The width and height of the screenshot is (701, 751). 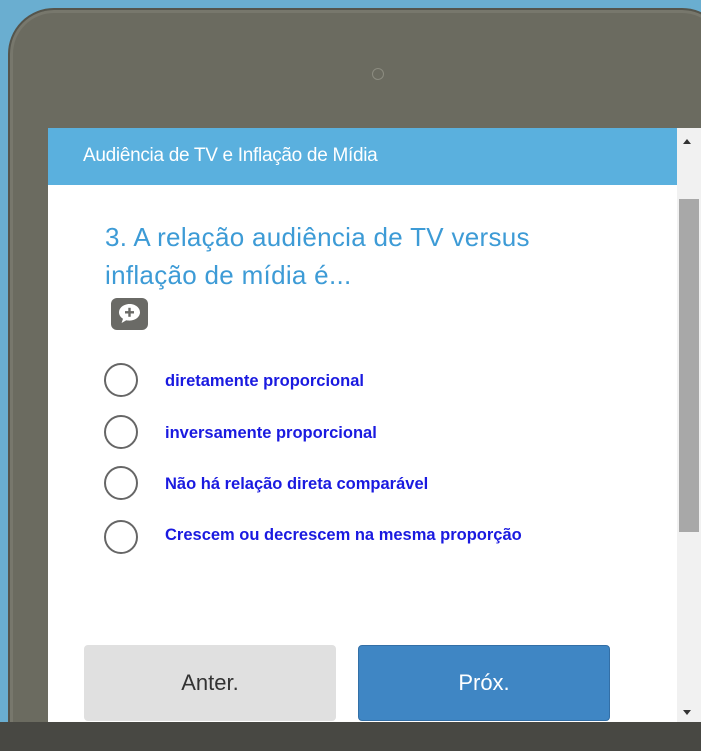 I want to click on comment-add-icon, so click(x=129, y=313).